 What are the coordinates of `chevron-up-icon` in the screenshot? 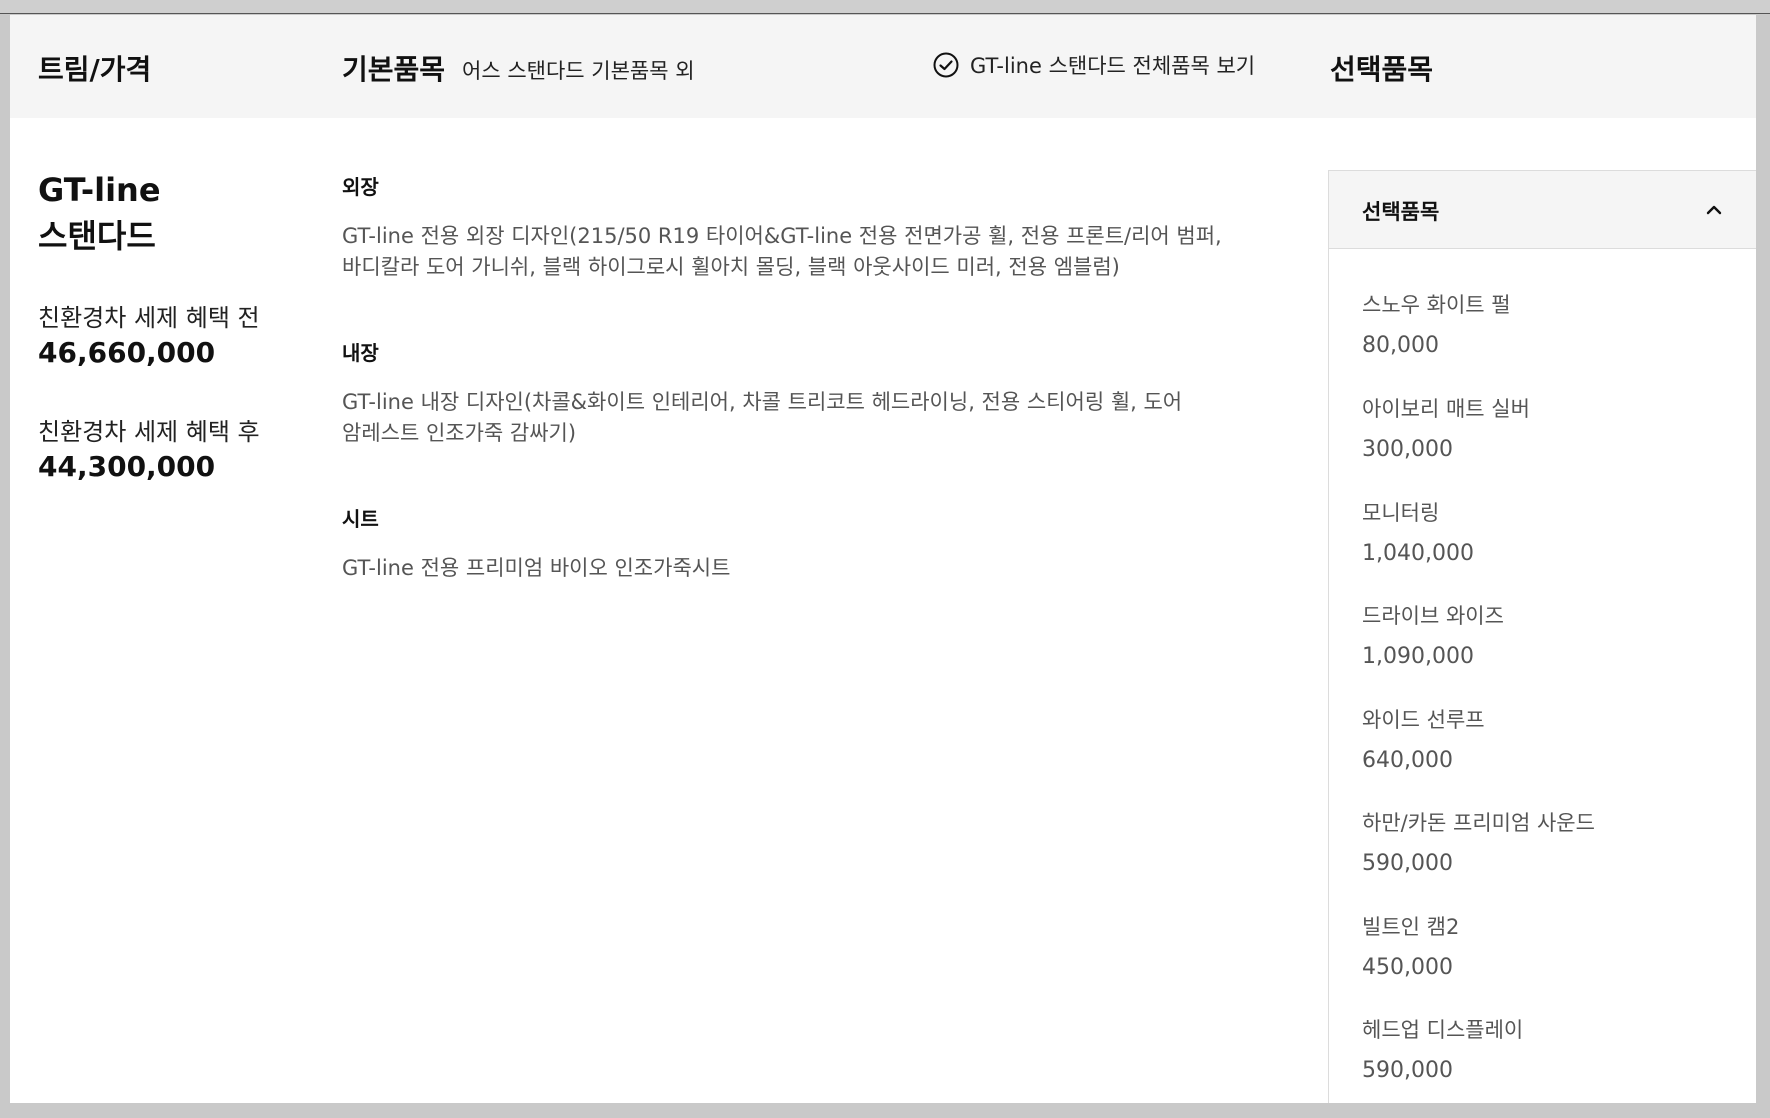 It's located at (1714, 210).